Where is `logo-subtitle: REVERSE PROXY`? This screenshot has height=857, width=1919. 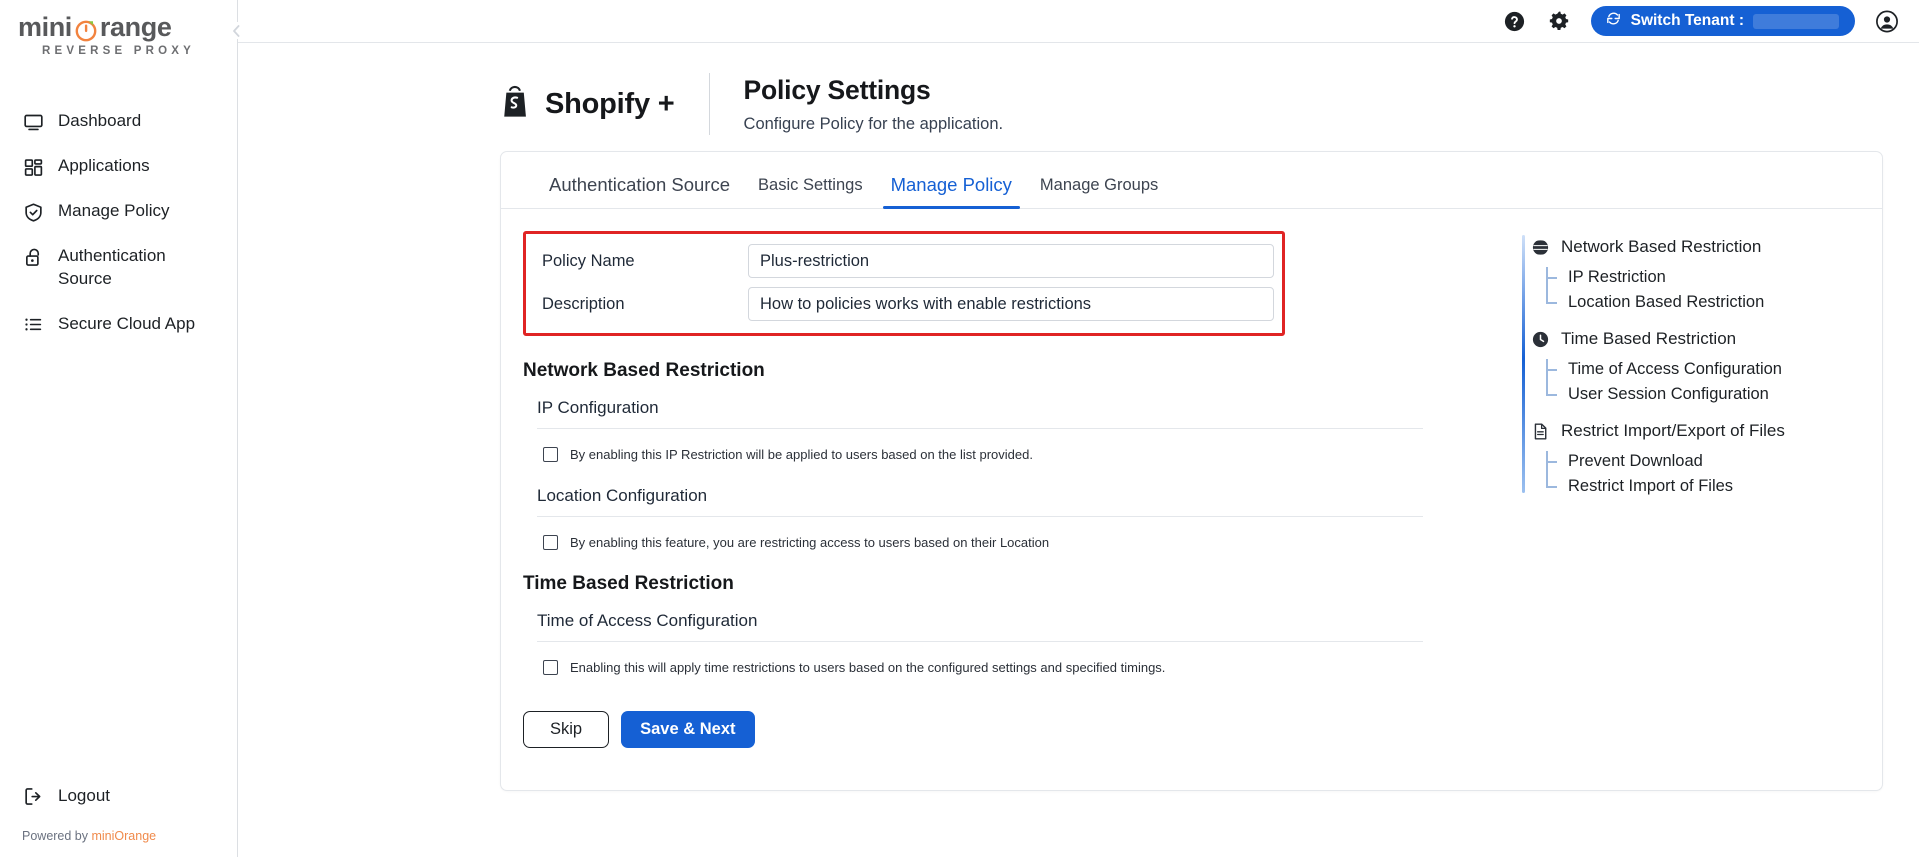 logo-subtitle: REVERSE PROXY is located at coordinates (119, 51).